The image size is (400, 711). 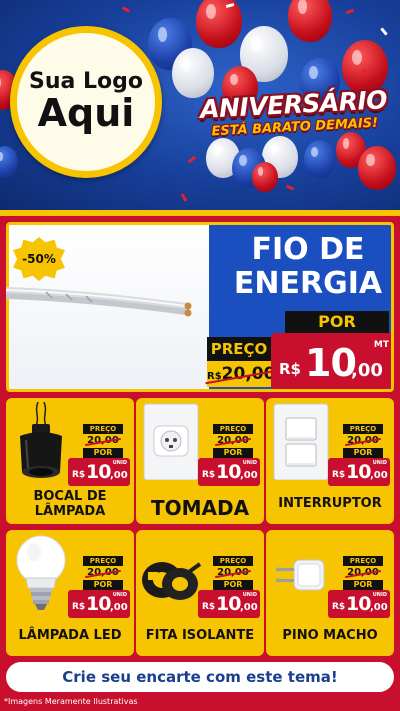 What do you see at coordinates (200, 677) in the screenshot?
I see `cta-banner: Crie seu encarte com este tema!` at bounding box center [200, 677].